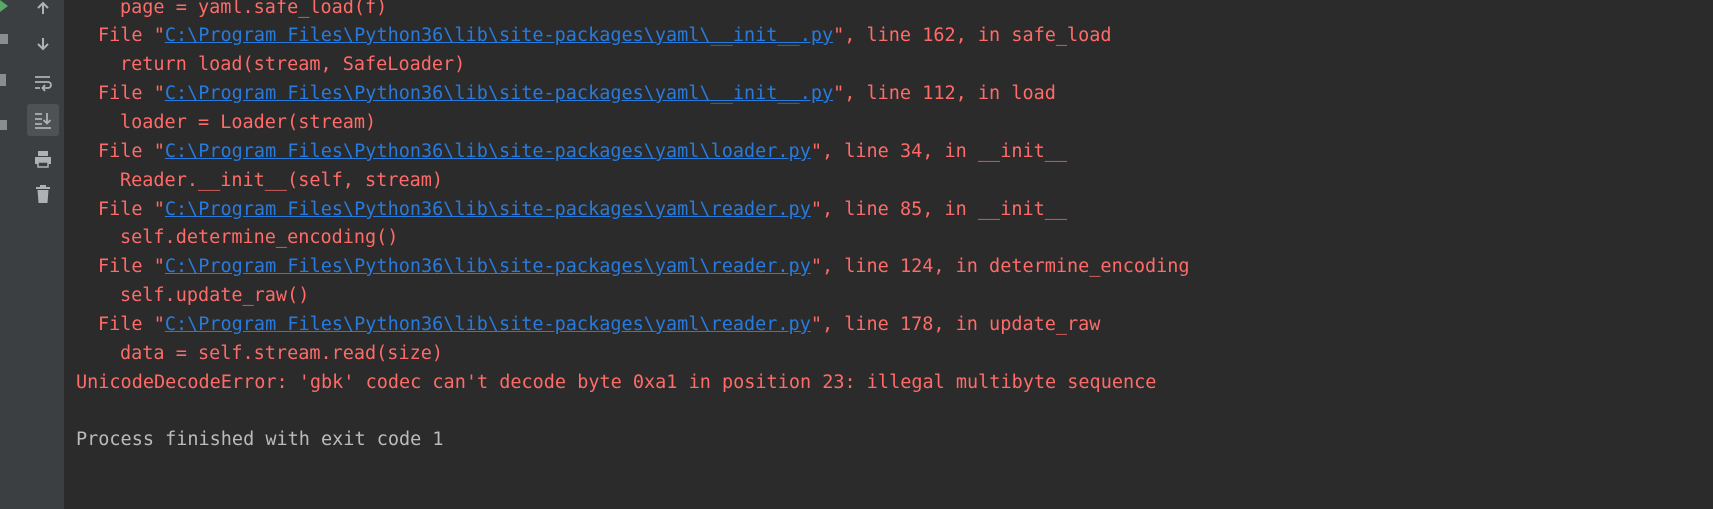 This screenshot has width=1713, height=509. Describe the element at coordinates (254, 9) in the screenshot. I see `code-line: page = yaml.safe_load(f)` at that location.